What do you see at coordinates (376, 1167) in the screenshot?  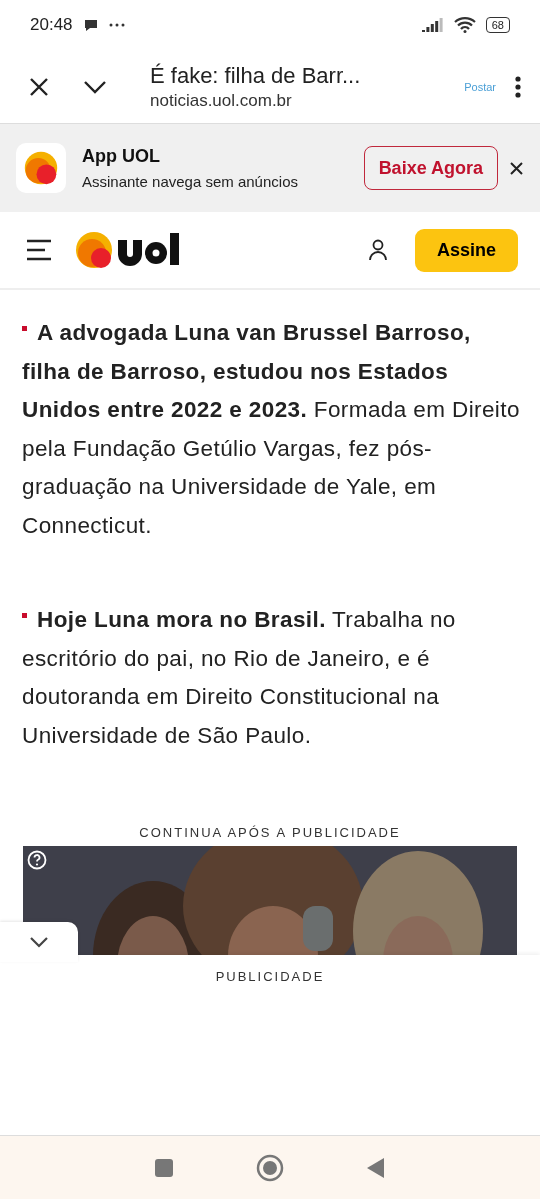 I see `back-icon` at bounding box center [376, 1167].